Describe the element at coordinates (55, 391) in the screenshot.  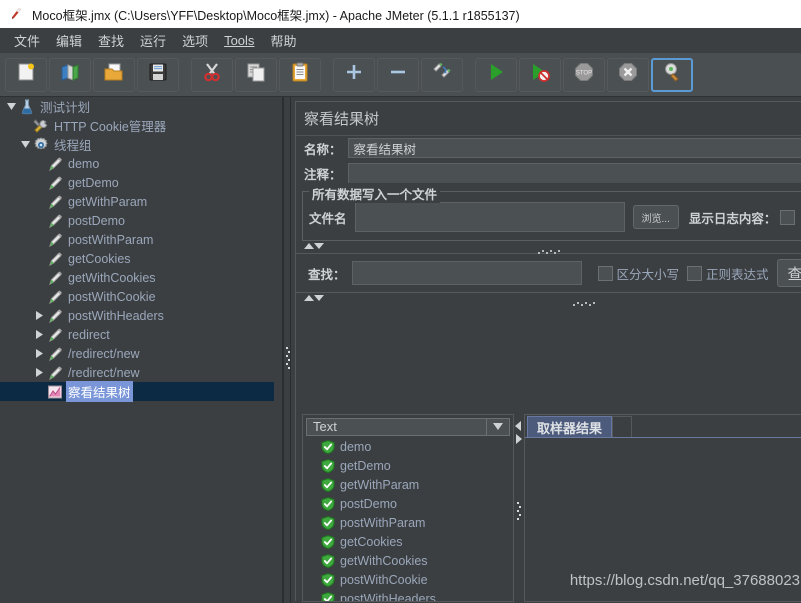
I see `chart-pink-icon` at that location.